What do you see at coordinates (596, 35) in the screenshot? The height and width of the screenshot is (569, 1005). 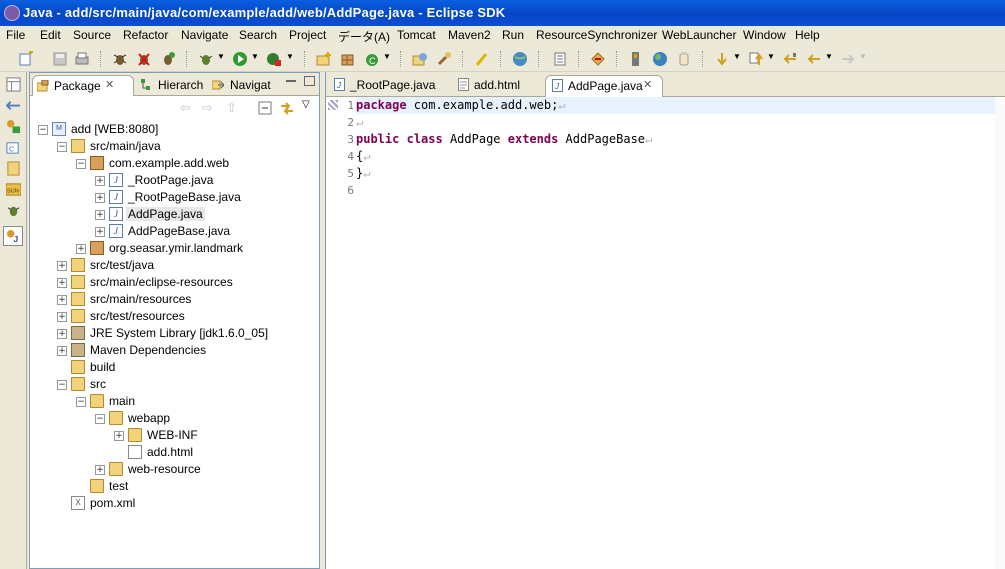 I see `menu-resourcesynchronizer: ResourceSynchronizer` at bounding box center [596, 35].